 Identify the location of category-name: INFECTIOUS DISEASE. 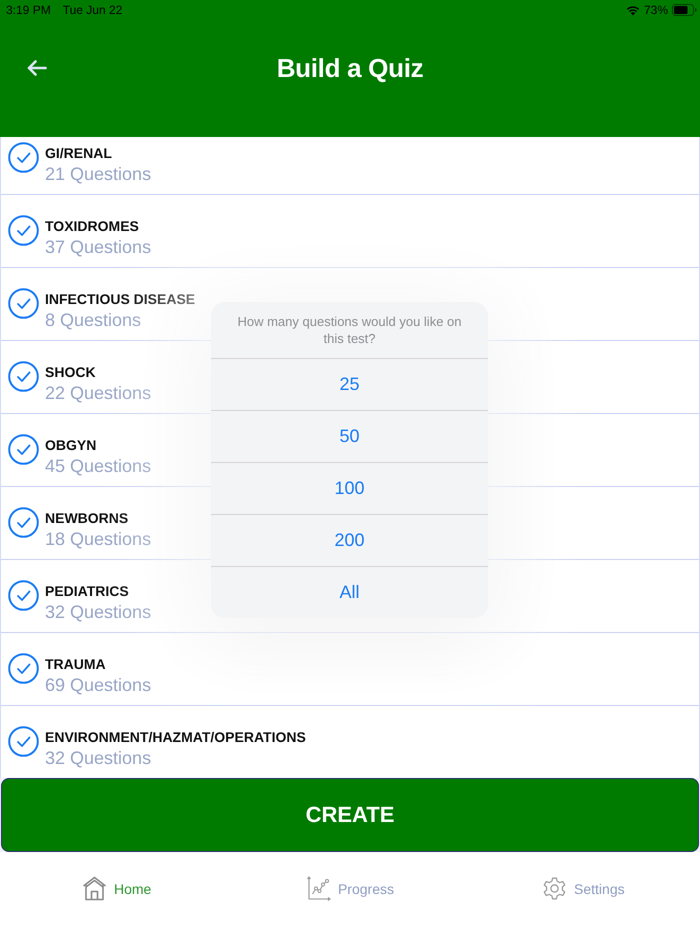
(120, 299).